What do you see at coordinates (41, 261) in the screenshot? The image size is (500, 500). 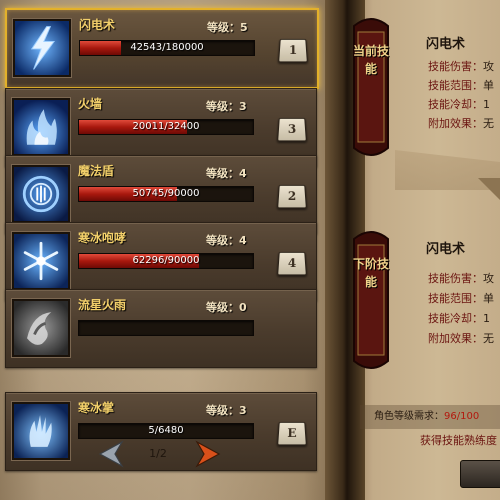 I see `ice-roar-skill-icon` at bounding box center [41, 261].